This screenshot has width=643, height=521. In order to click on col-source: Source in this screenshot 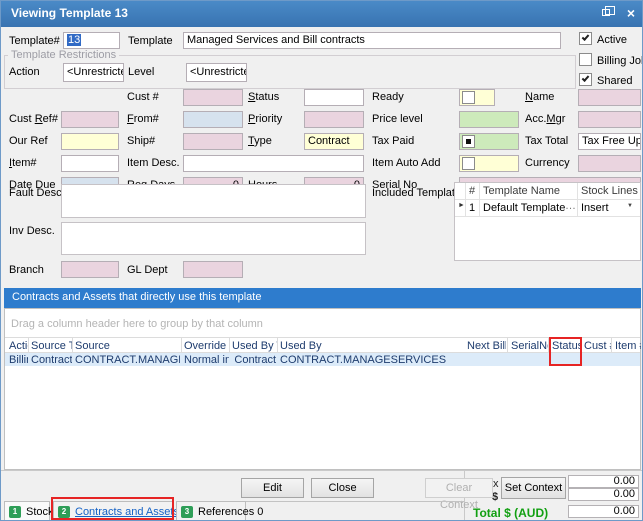, I will do `click(128, 346)`.